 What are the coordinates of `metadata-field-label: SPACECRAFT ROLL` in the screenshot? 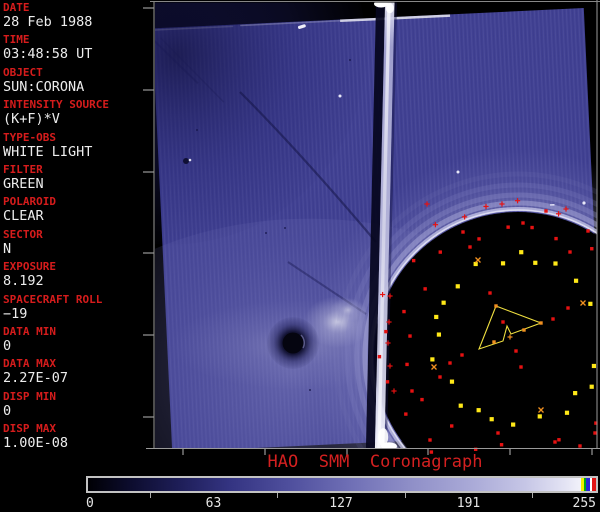 It's located at (53, 299).